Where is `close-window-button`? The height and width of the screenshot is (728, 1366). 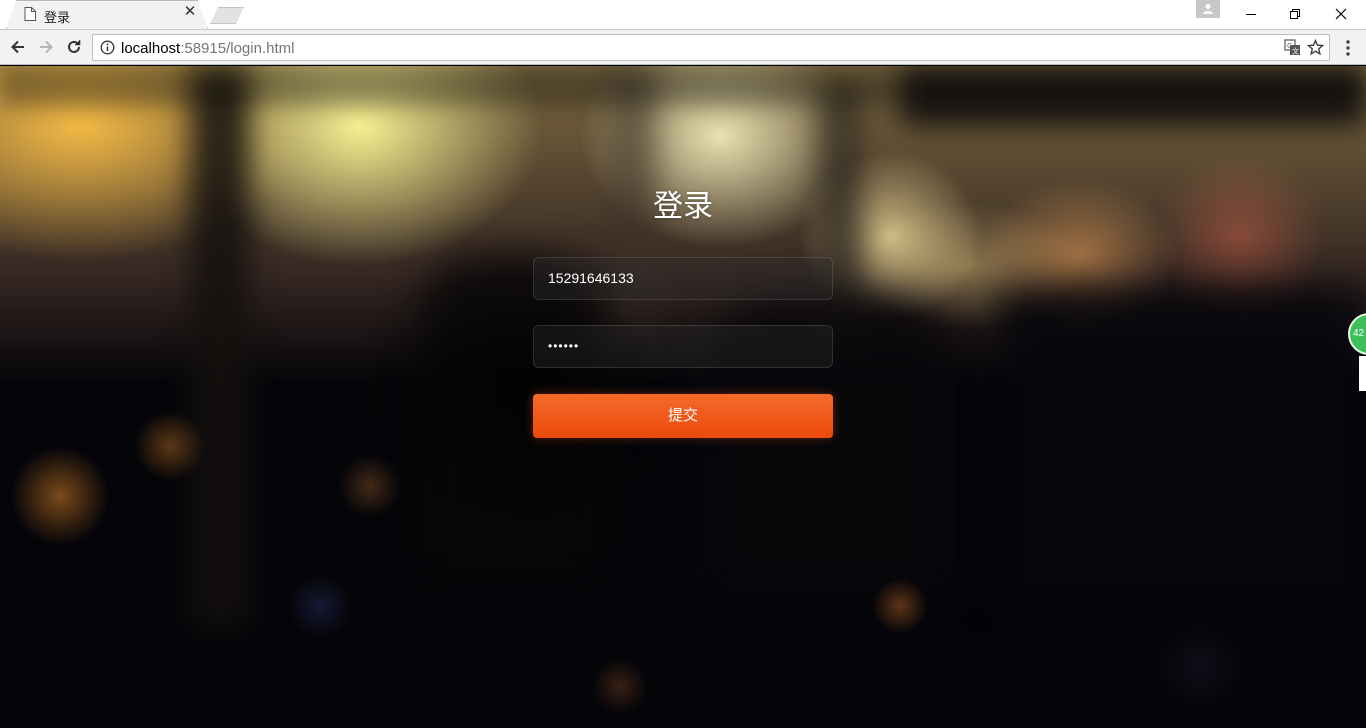
close-window-button is located at coordinates (1341, 14).